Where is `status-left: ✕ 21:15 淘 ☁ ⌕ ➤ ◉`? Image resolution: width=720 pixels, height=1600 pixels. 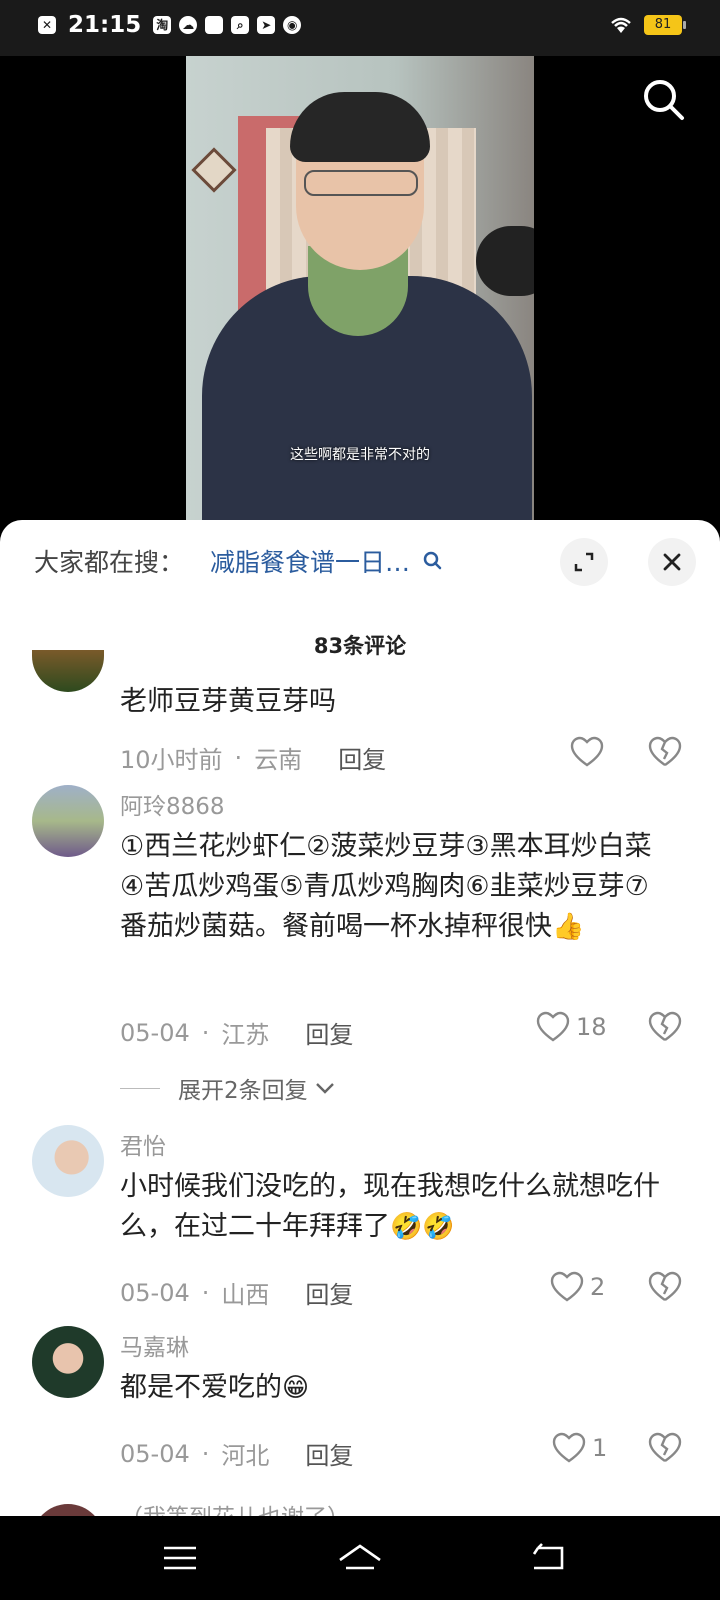
status-left: ✕ 21:15 淘 ☁ ⌕ ➤ ◉ is located at coordinates (170, 25).